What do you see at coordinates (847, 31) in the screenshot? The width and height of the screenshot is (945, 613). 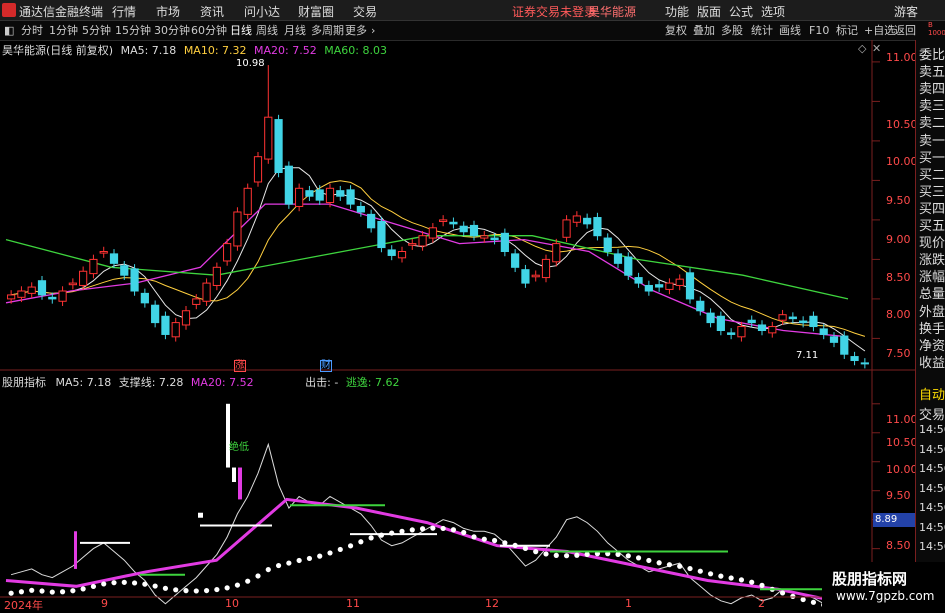 I see `btn-biaoji: 标记` at bounding box center [847, 31].